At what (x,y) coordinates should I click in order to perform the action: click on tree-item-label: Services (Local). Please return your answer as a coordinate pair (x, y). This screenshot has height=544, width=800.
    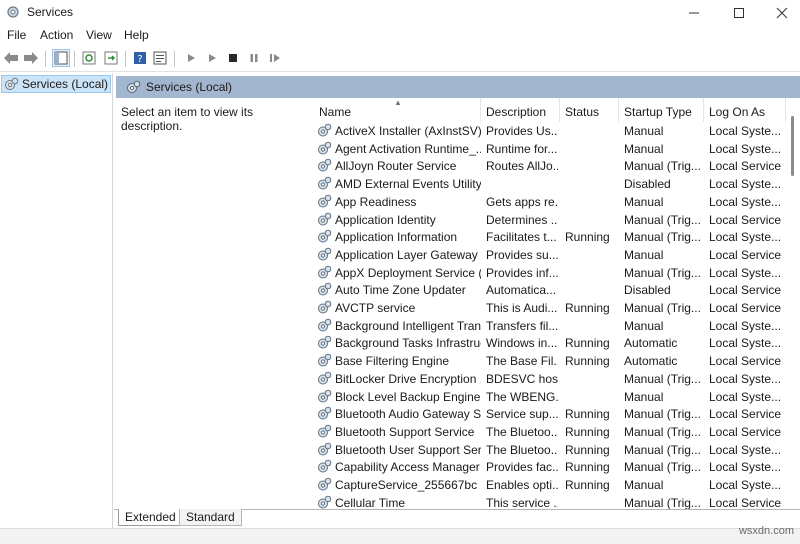
    Looking at the image, I should click on (65, 84).